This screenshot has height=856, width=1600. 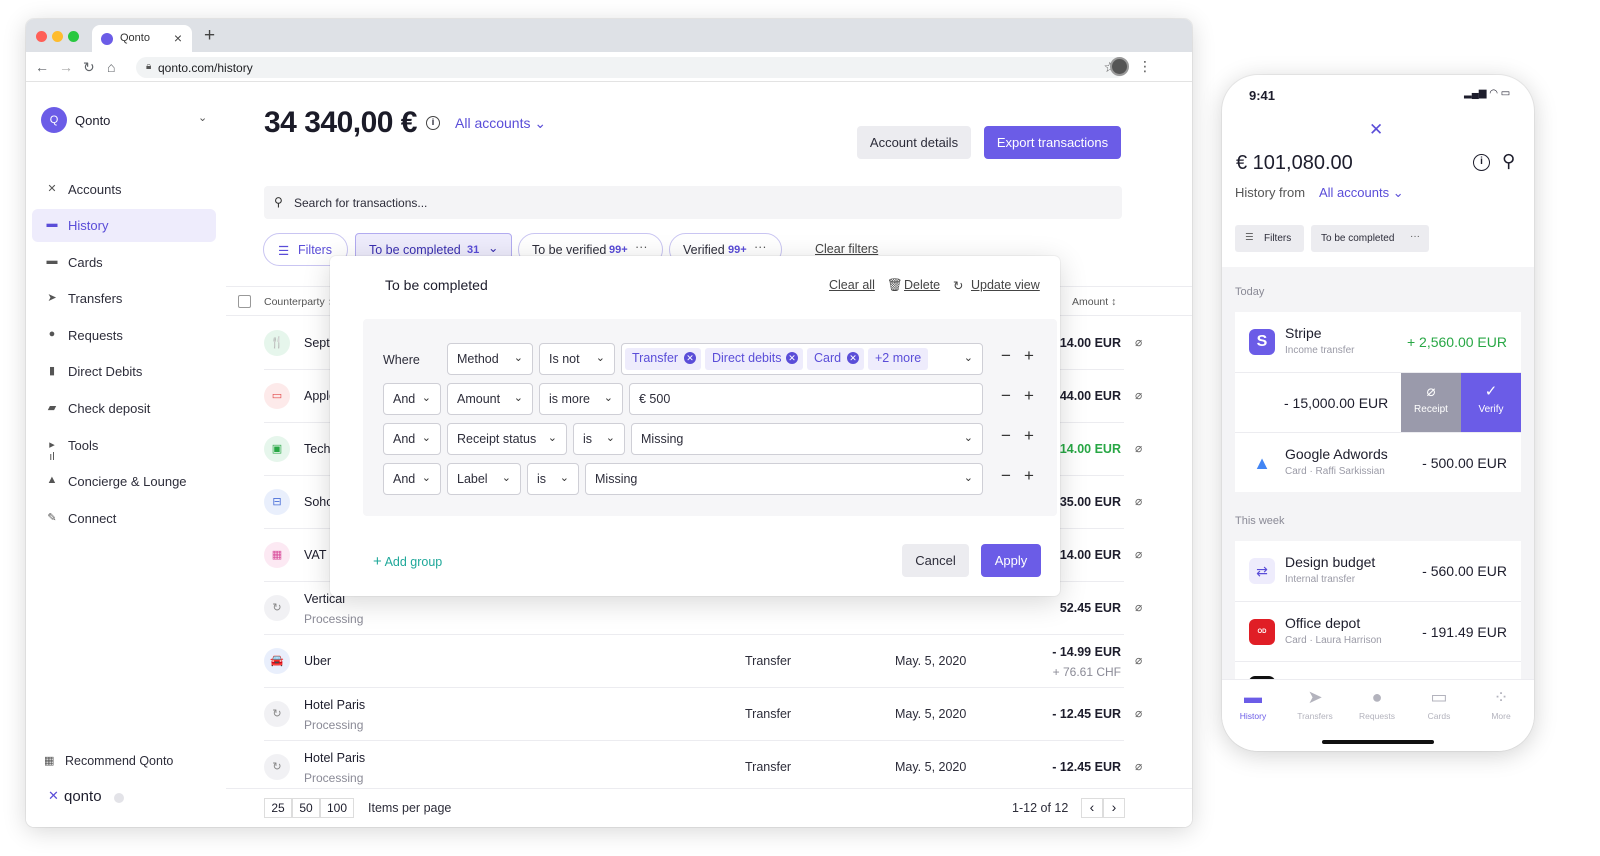 I want to click on forward-arrow-icon: →, so click(x=66, y=67).